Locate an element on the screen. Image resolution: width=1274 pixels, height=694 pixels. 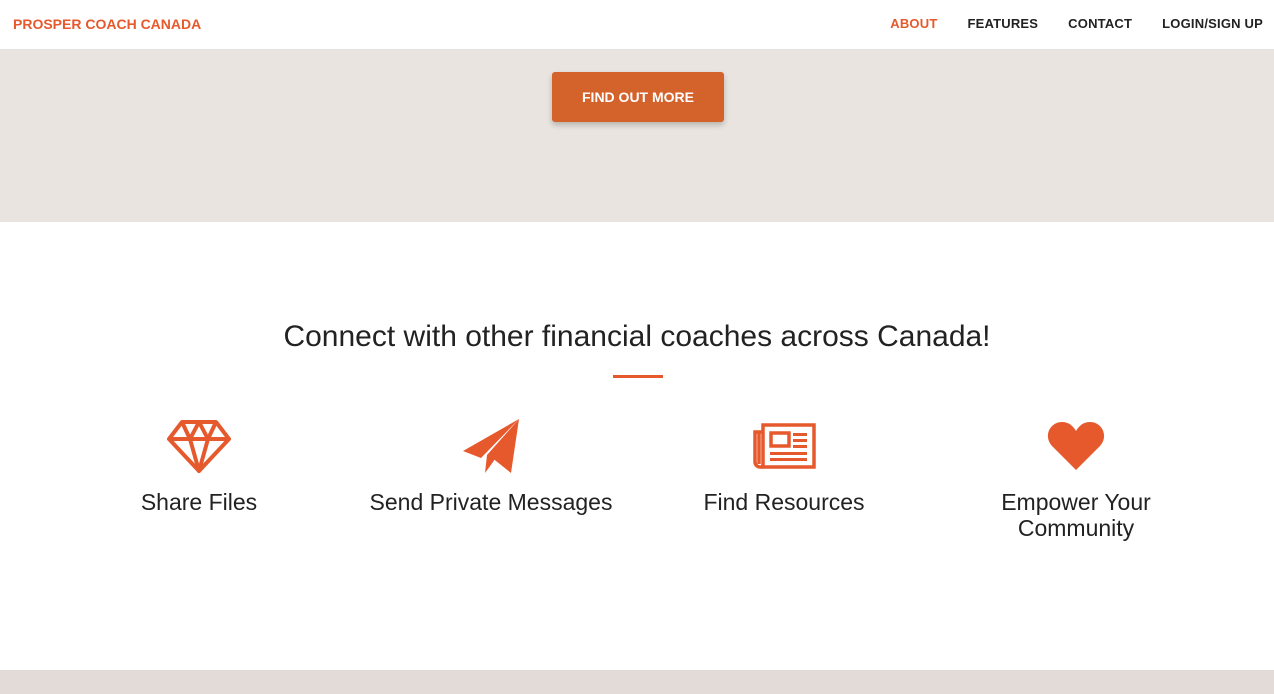
brand-logo-link: PROSPER COACH CANADA is located at coordinates (107, 24).